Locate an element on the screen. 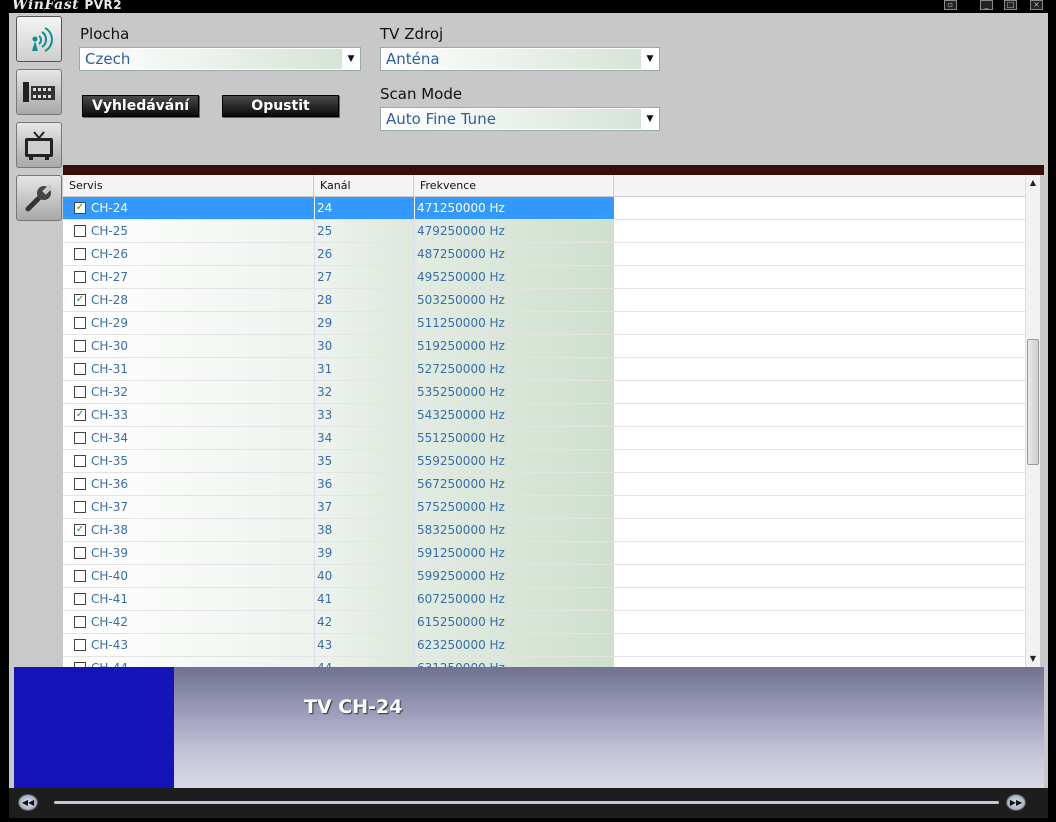  table-row: CH-31 31 527250000 Hz is located at coordinates (544, 369).